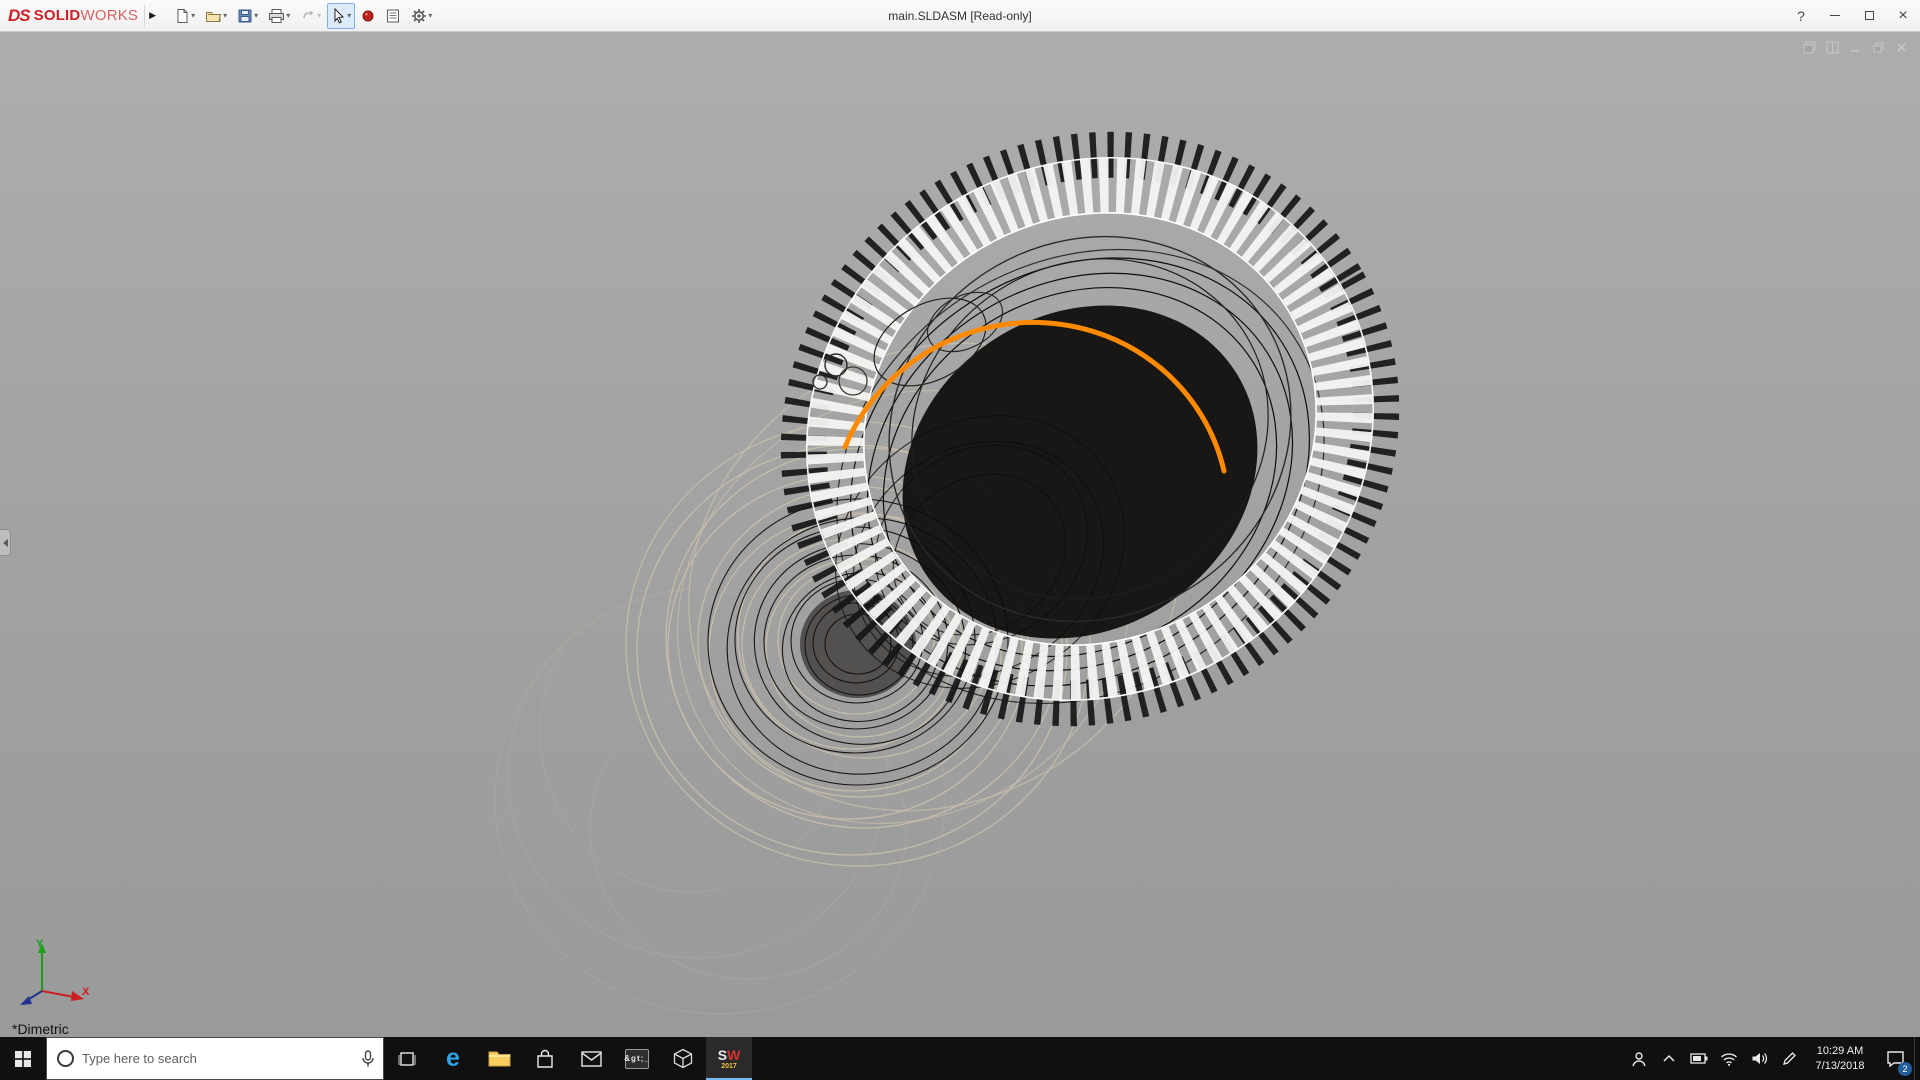 This screenshot has width=1920, height=1080. I want to click on viewer-3d-button, so click(683, 1058).